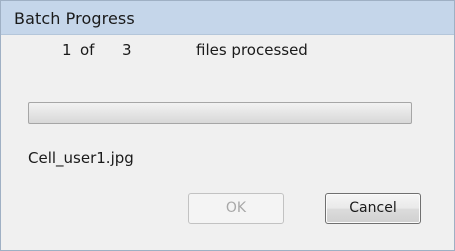 The width and height of the screenshot is (455, 251). Describe the element at coordinates (252, 50) in the screenshot. I see `files-processed-label: files processed` at that location.